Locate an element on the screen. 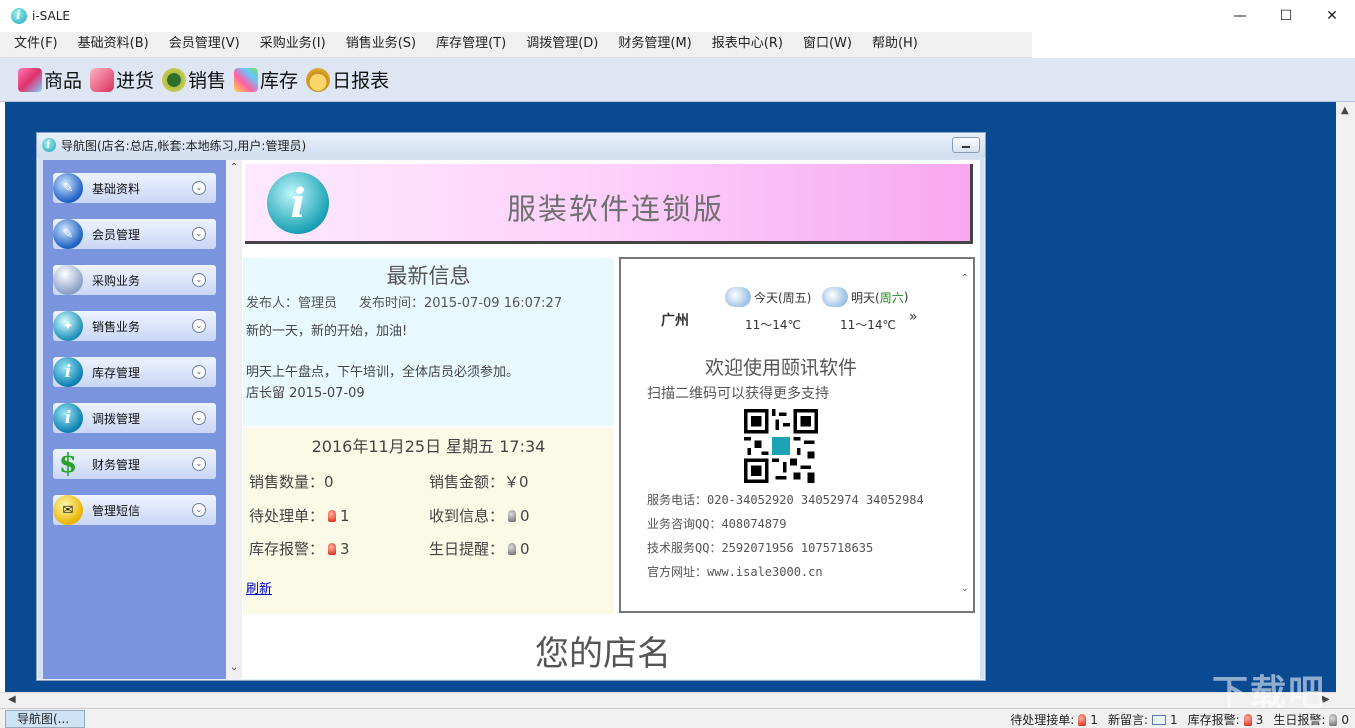  menu-sales: 销售业务(S) is located at coordinates (381, 44).